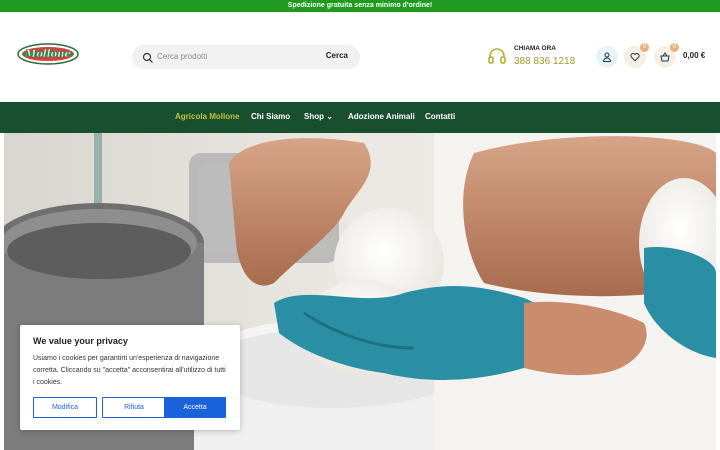 This screenshot has width=720, height=450. Describe the element at coordinates (314, 116) in the screenshot. I see `nav-item-shop-label: Shop` at that location.